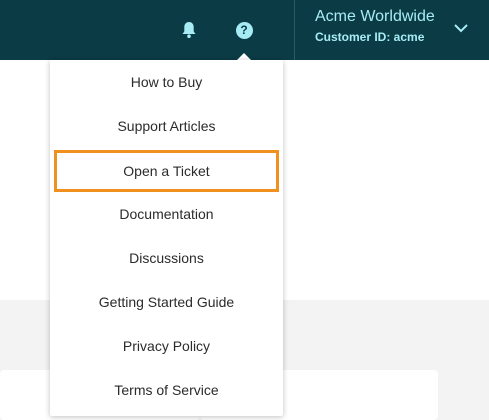 Image resolution: width=489 pixels, height=420 pixels. Describe the element at coordinates (461, 28) in the screenshot. I see `chevron-down-icon` at that location.